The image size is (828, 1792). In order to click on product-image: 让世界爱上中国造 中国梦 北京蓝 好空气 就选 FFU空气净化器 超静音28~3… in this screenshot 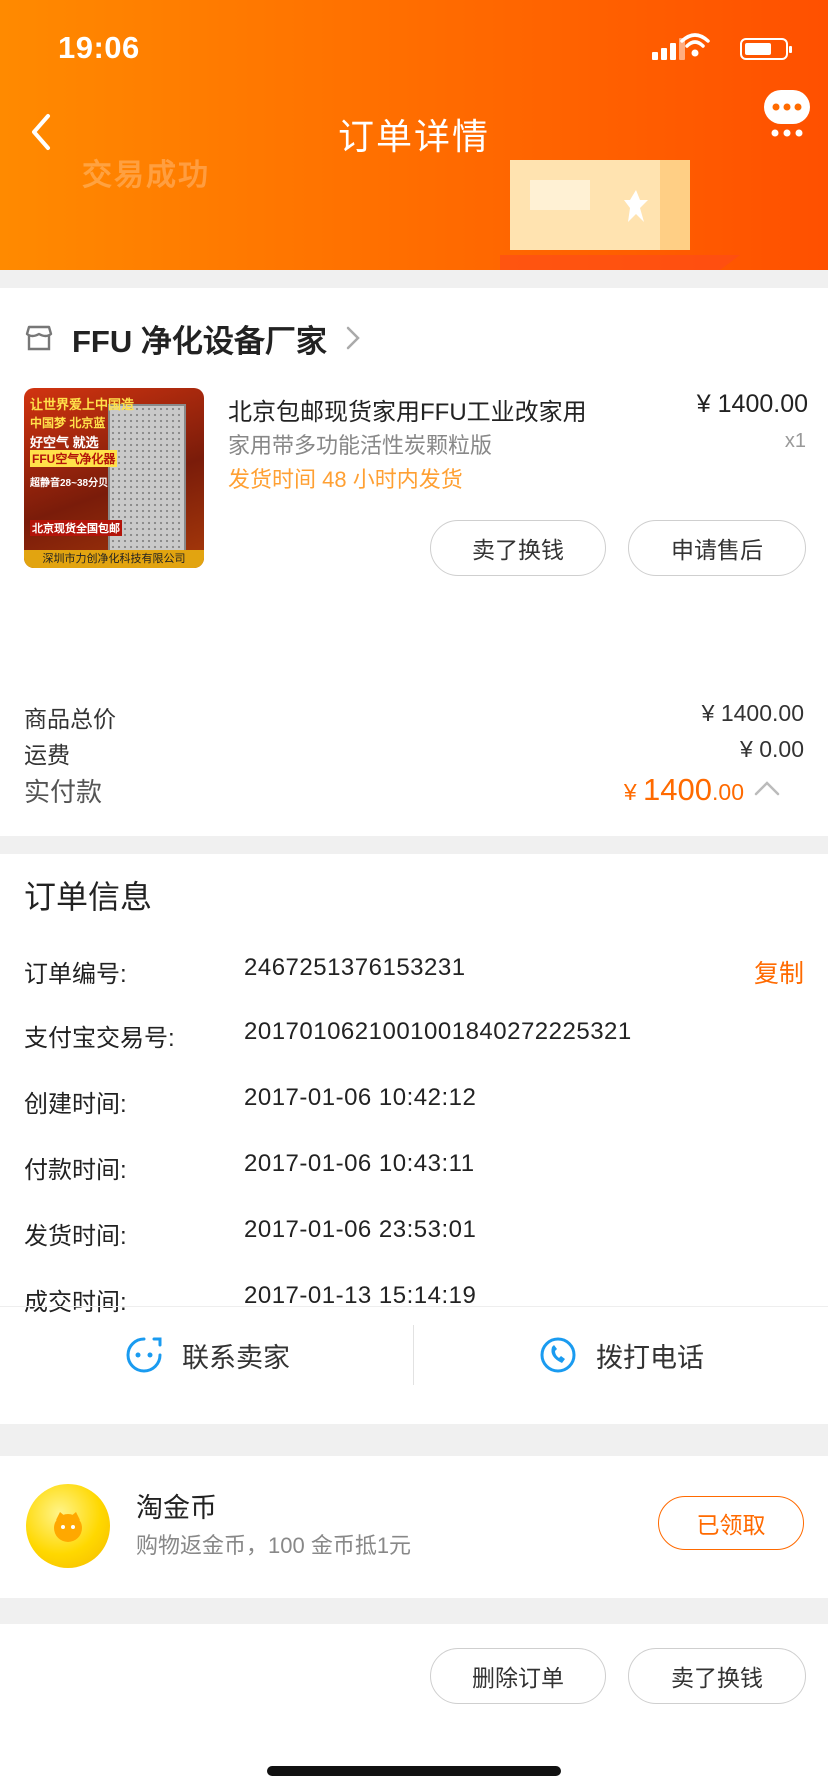, I will do `click(114, 478)`.